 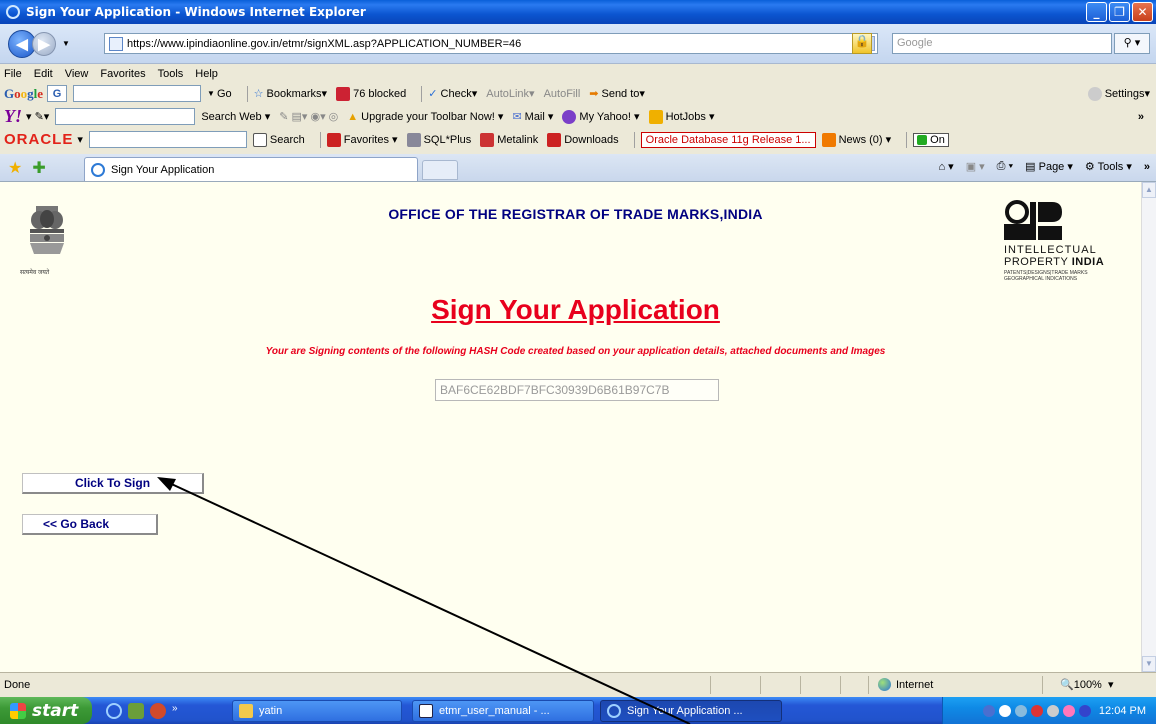 I want to click on ie-logo-icon, so click(x=13, y=12).